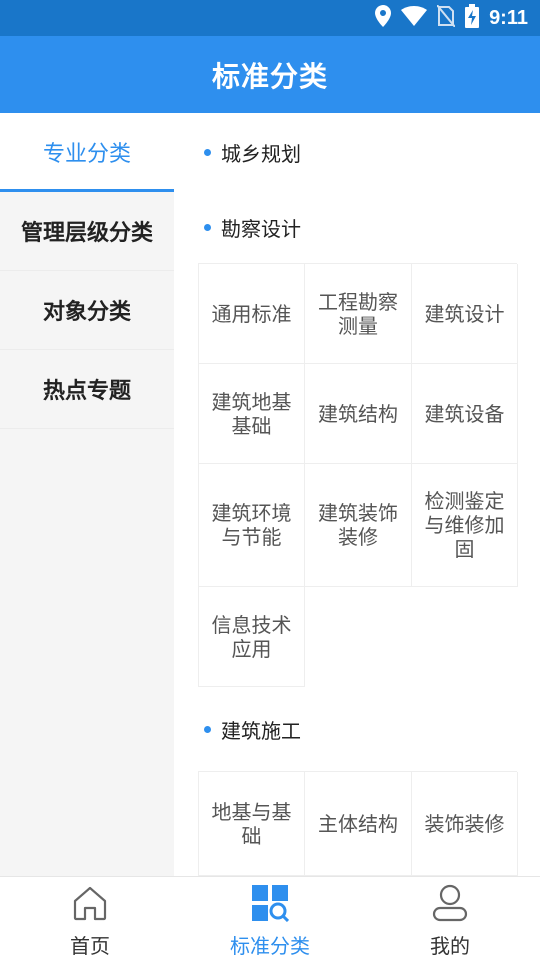 This screenshot has height=960, width=540. I want to click on sidebar-item-hot-topics: 热点专题, so click(87, 389).